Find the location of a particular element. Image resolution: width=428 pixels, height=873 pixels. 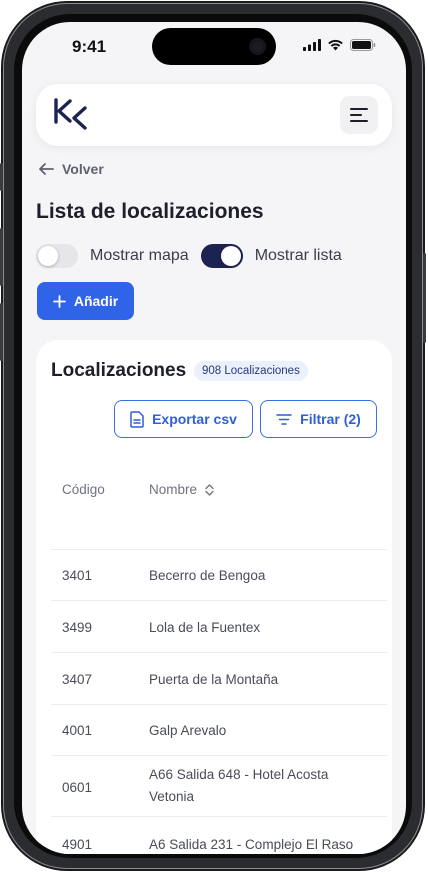

table-row: 3407 Puerta de la Montaña is located at coordinates (219, 678).